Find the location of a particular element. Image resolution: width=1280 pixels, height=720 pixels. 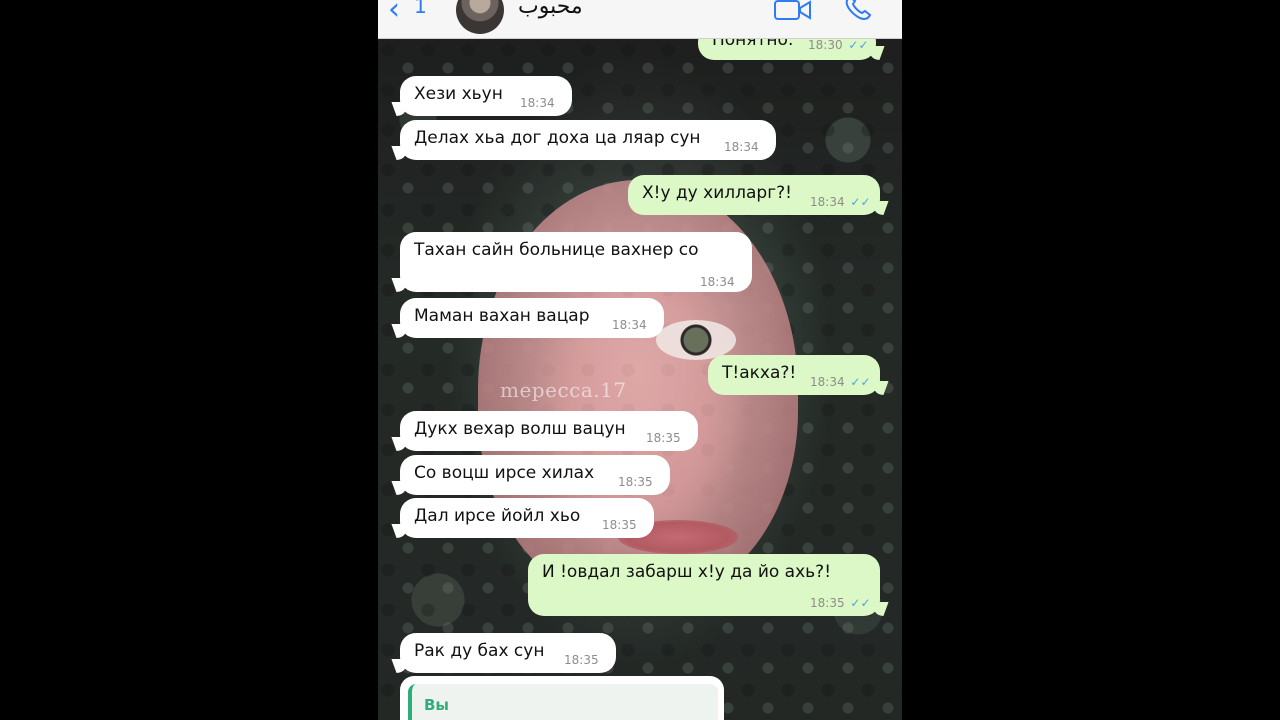

message-incoming: Делах хьа дог доха ца ляар сун 18:34 is located at coordinates (588, 140).